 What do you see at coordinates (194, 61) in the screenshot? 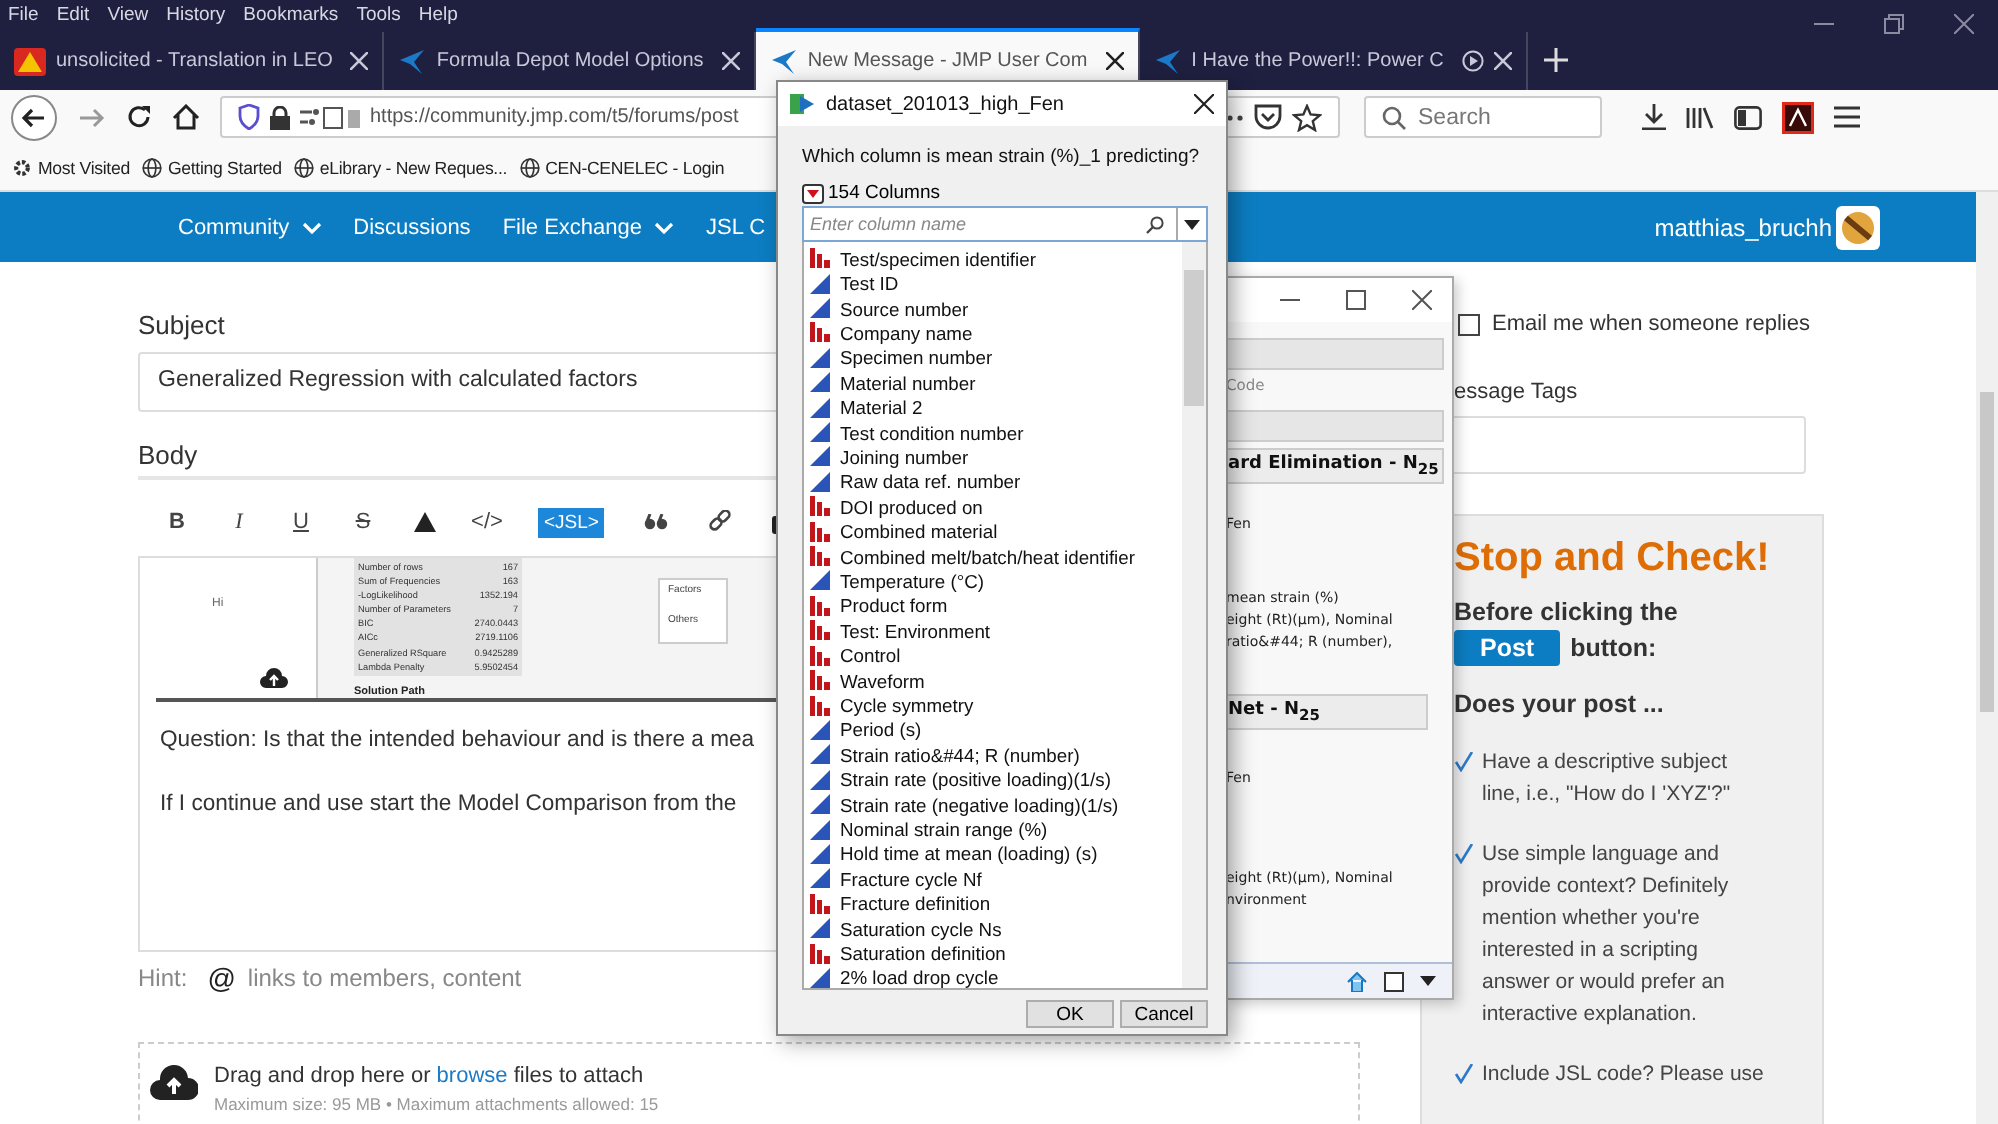
I see `tab-title: unsolicited - Translation in LEO` at bounding box center [194, 61].